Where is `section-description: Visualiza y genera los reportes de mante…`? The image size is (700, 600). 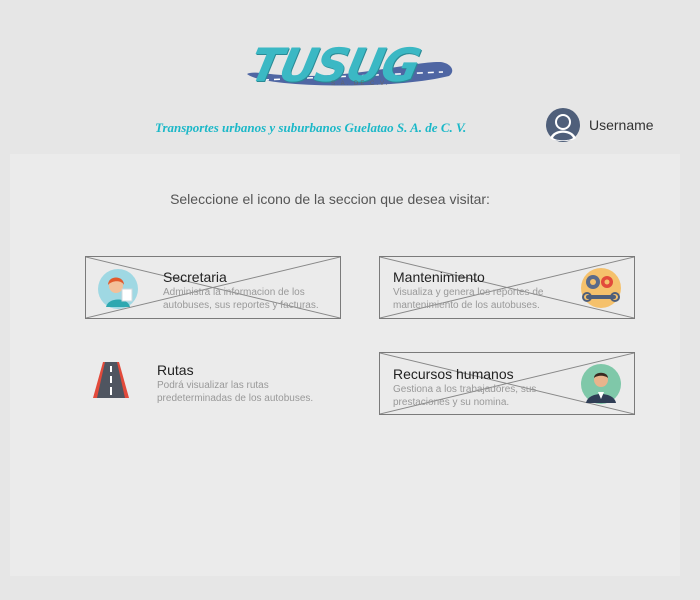
section-description: Visualiza y genera los reportes de mante… is located at coordinates (468, 299).